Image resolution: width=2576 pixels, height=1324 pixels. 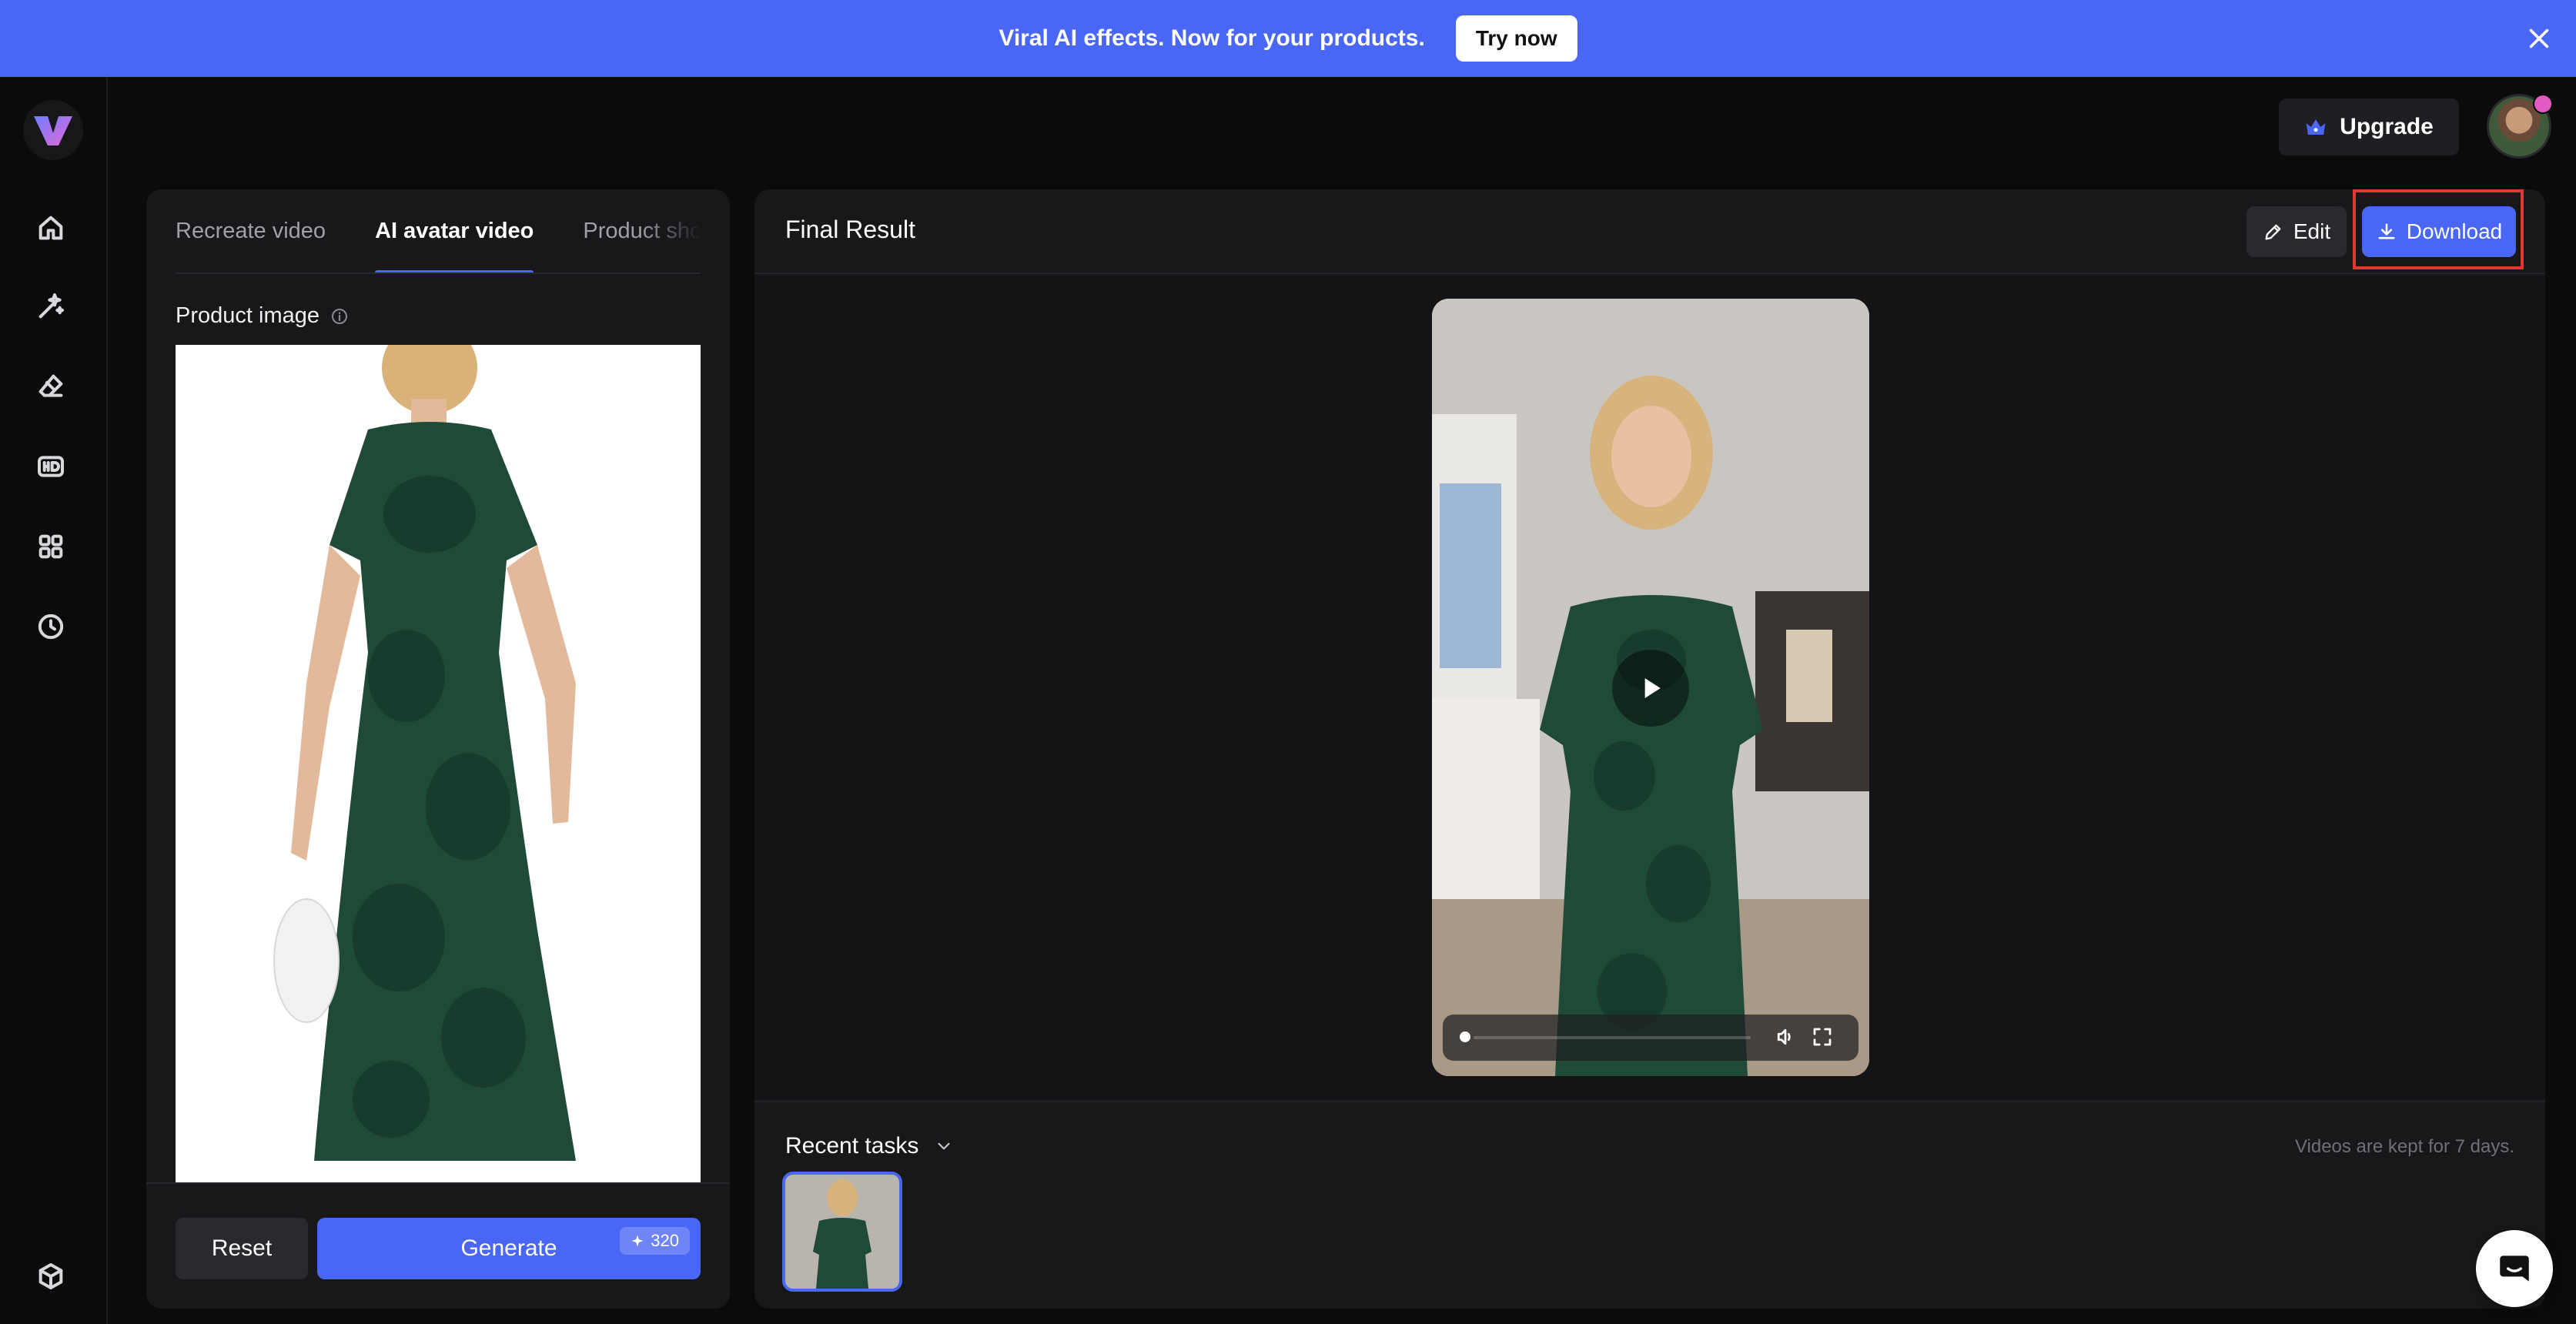 What do you see at coordinates (340, 316) in the screenshot?
I see `info-icon` at bounding box center [340, 316].